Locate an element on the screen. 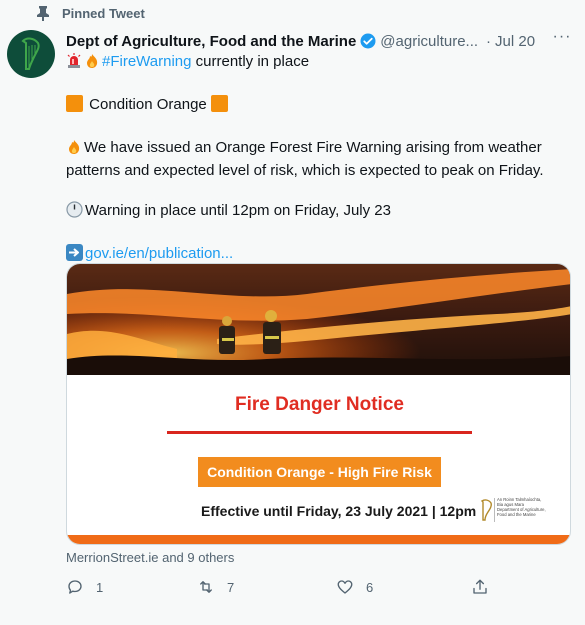 This screenshot has width=585, height=625. retweet-button: 7 is located at coordinates (215, 587).